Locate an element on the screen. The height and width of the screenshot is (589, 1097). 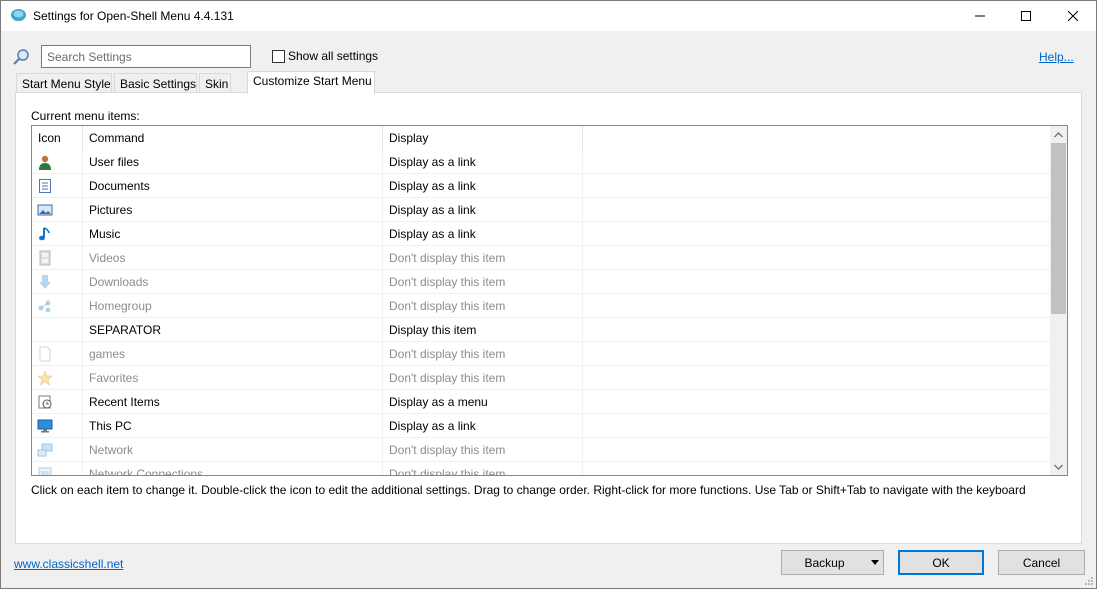
tab-start-menu-style: Start Menu Style is located at coordinates (64, 83).